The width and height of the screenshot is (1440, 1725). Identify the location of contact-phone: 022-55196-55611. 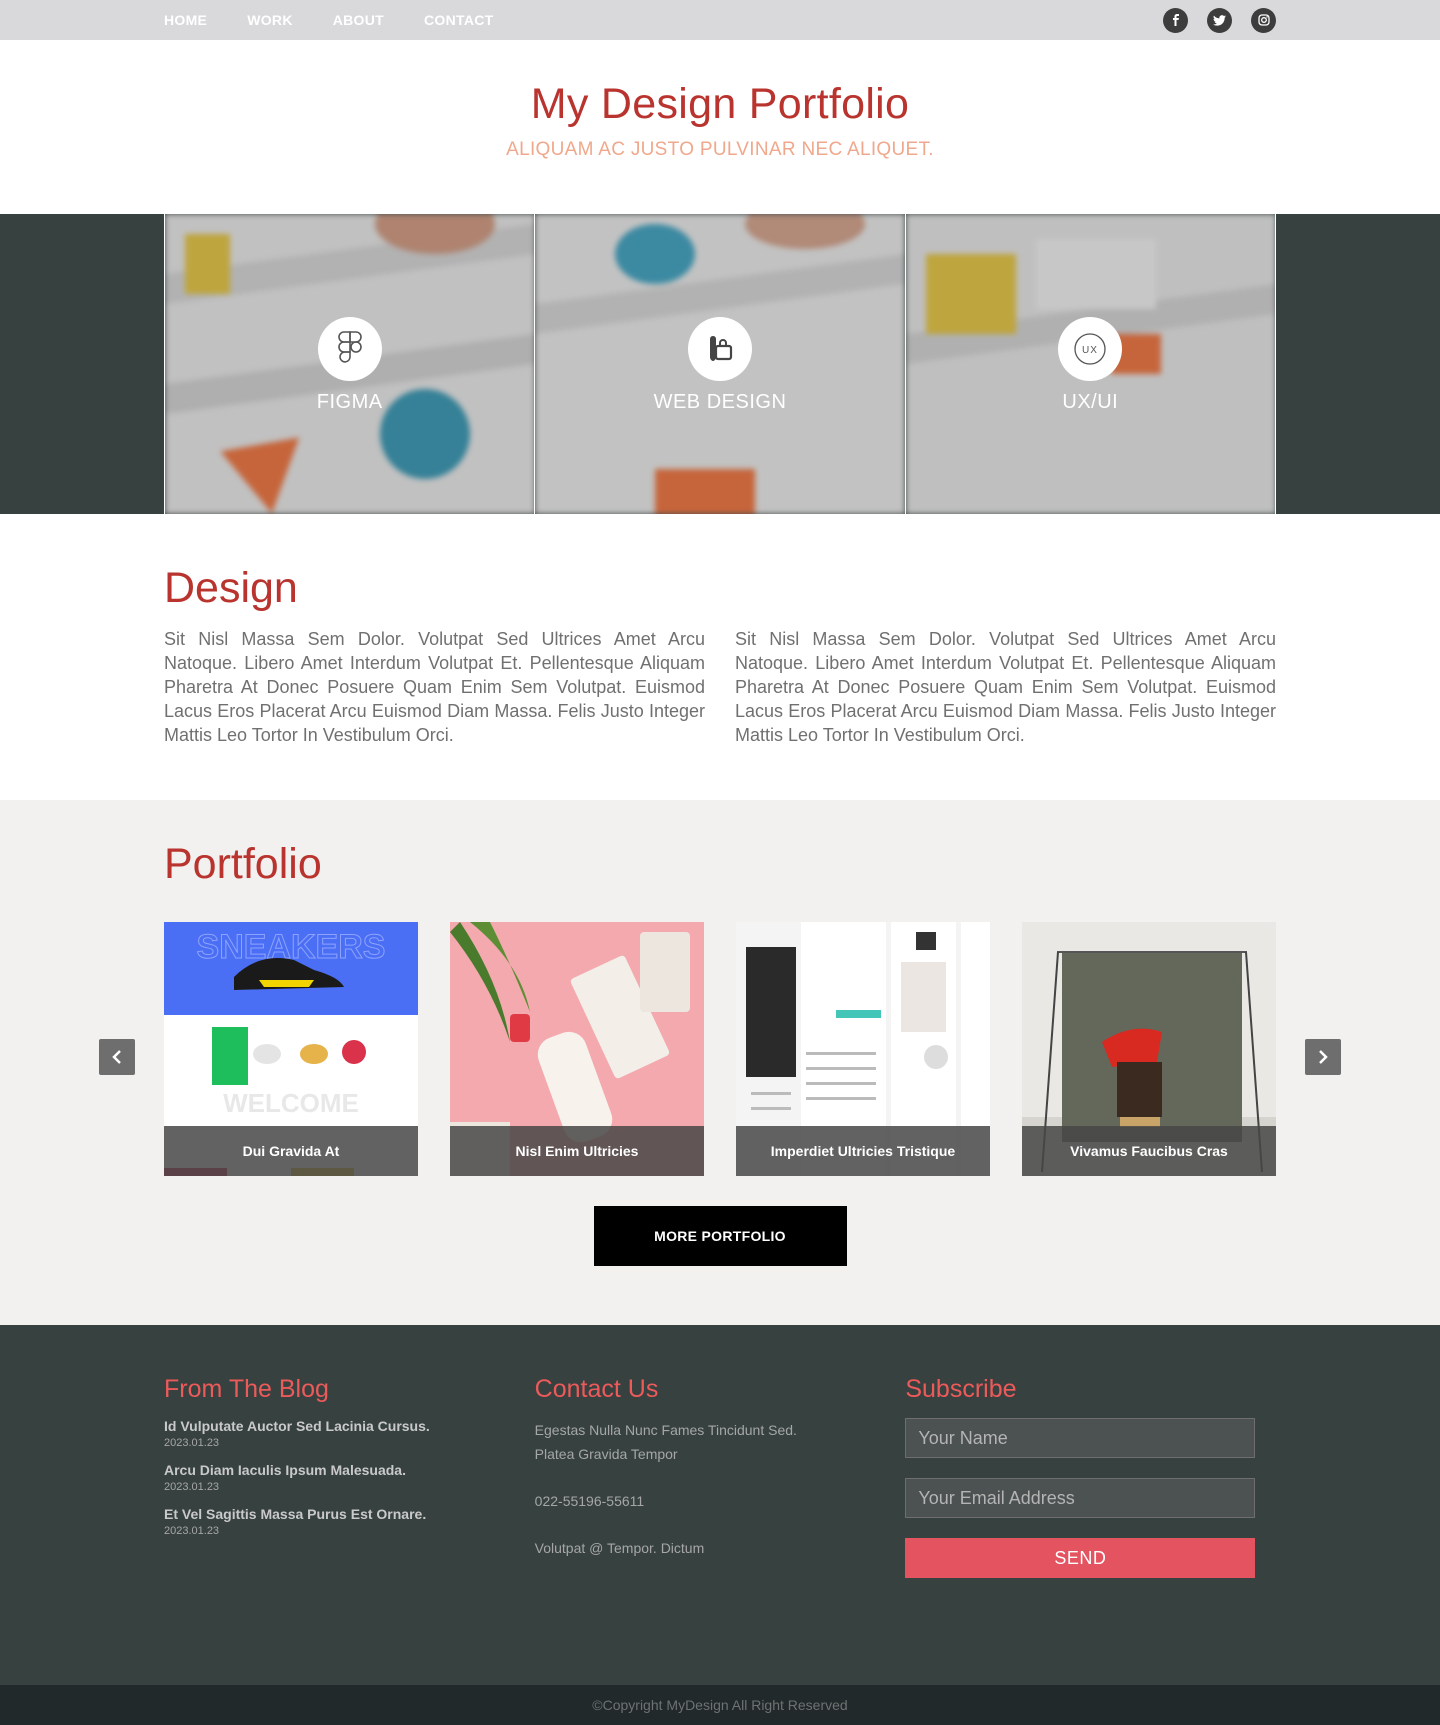
(589, 1501).